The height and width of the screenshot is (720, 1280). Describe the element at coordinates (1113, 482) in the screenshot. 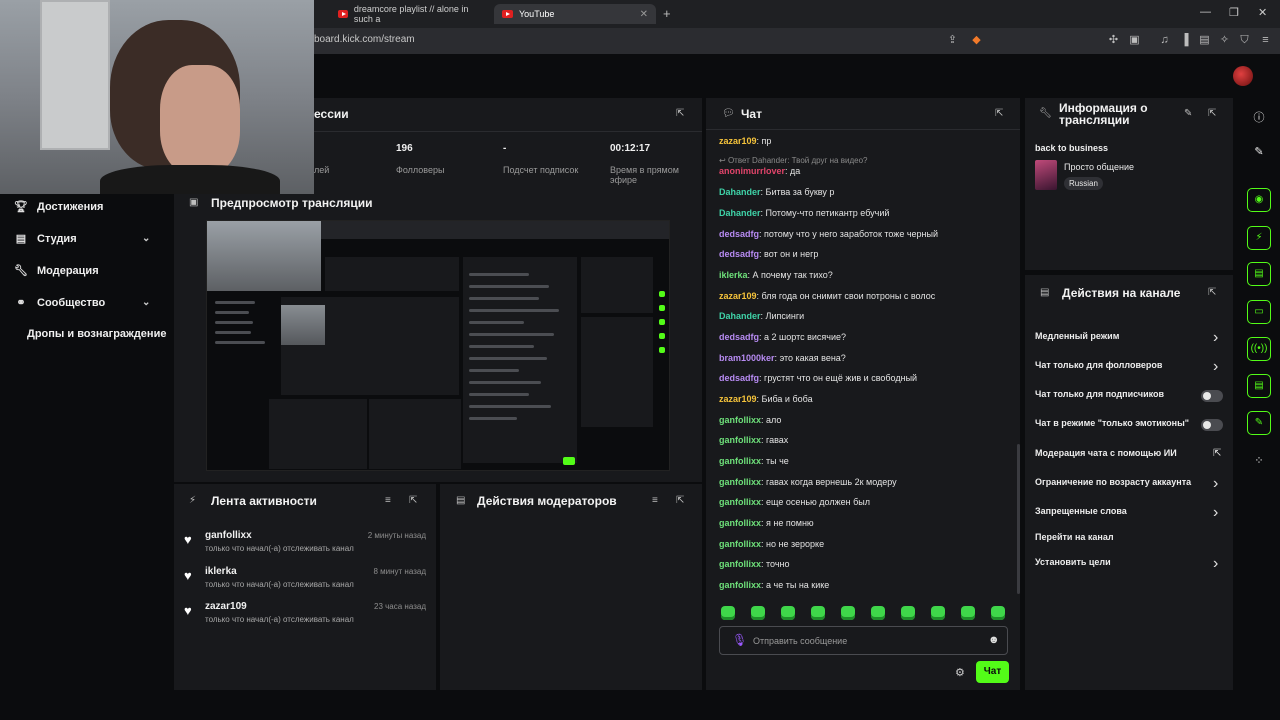

I see `channel-action-item: Ограничение по возрасту аккаунта` at that location.